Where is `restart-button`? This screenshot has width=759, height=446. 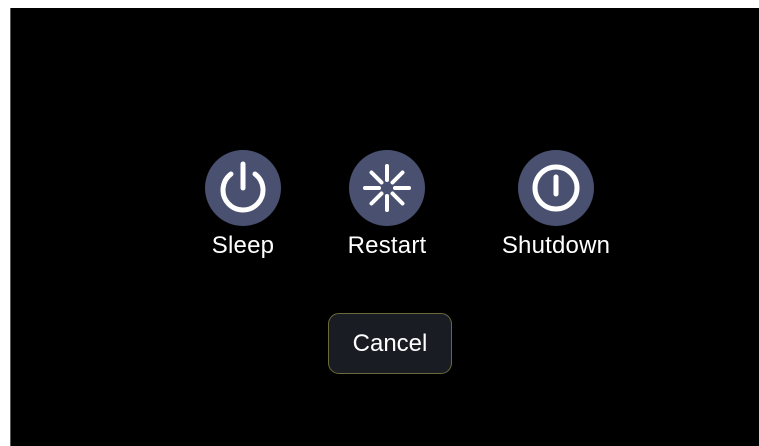 restart-button is located at coordinates (387, 188).